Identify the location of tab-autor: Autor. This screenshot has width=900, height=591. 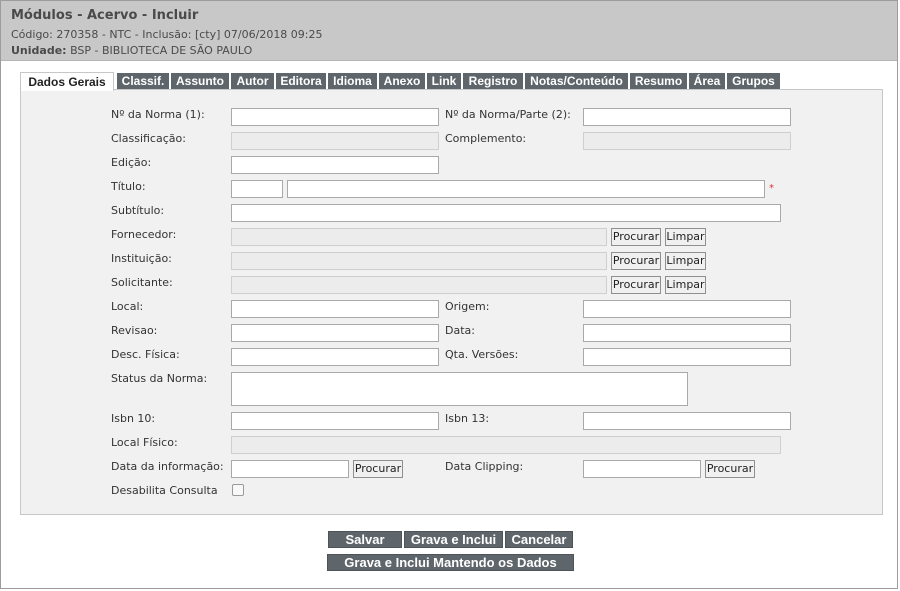
(252, 81).